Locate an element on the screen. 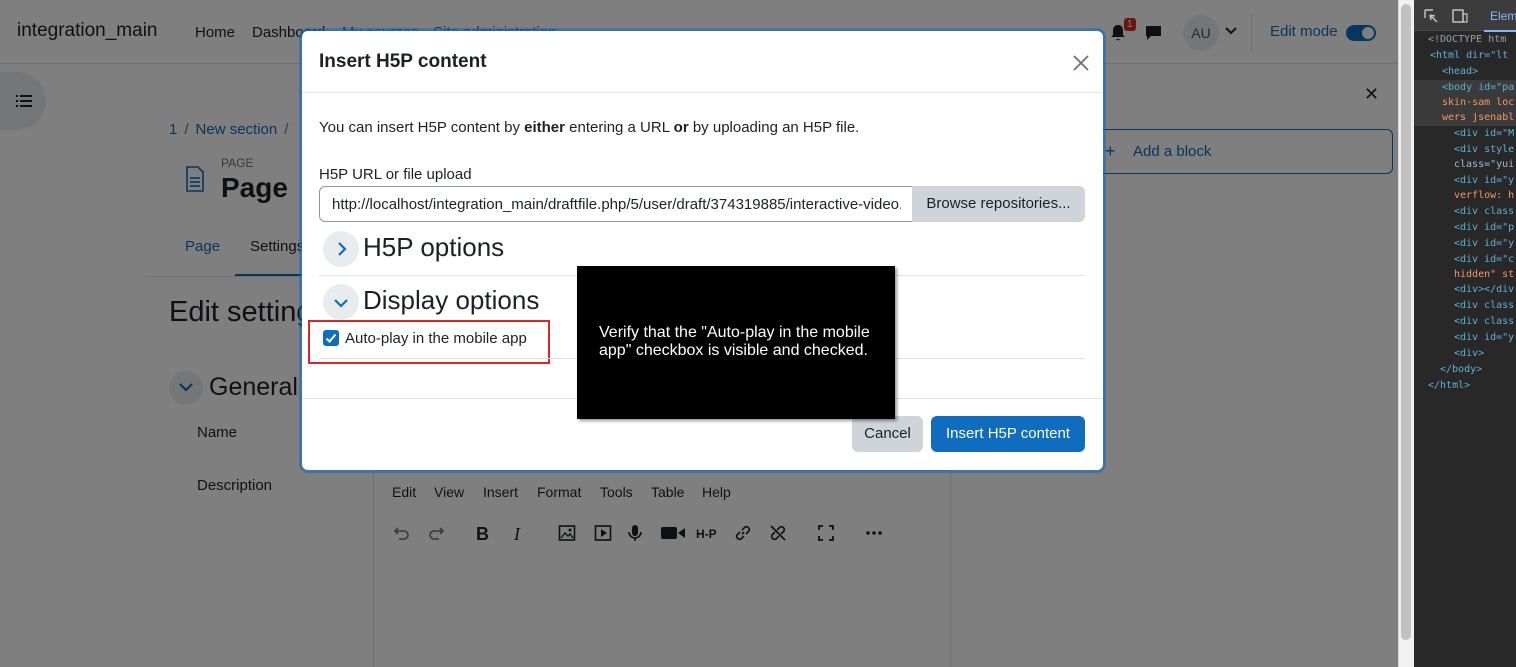  devtools-toolbar: Elem is located at coordinates (1465, 16).